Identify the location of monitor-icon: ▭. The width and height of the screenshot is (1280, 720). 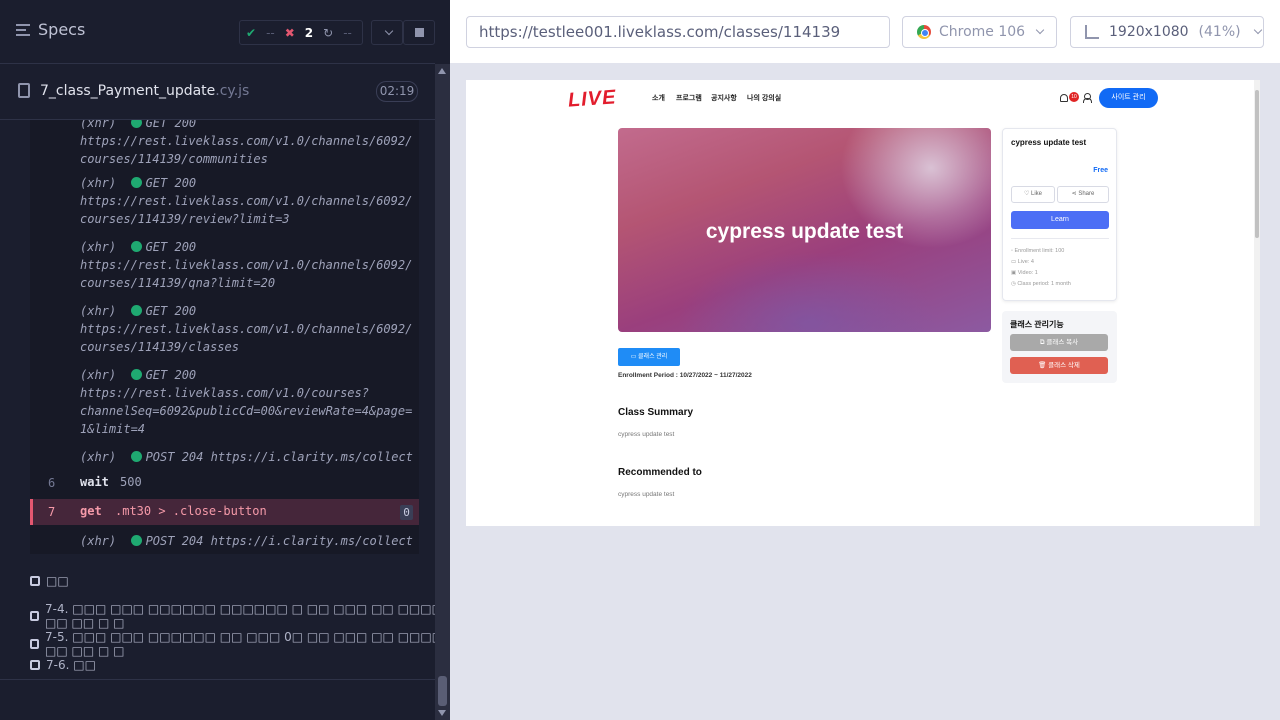
(634, 357).